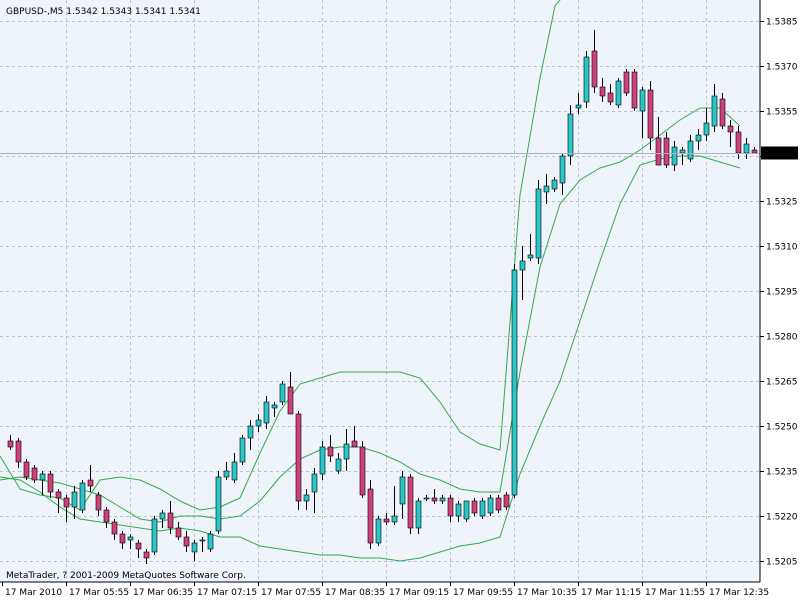 This screenshot has height=600, width=800. What do you see at coordinates (227, 593) in the screenshot?
I see `x-tick-label: 17 Mar 07:15` at bounding box center [227, 593].